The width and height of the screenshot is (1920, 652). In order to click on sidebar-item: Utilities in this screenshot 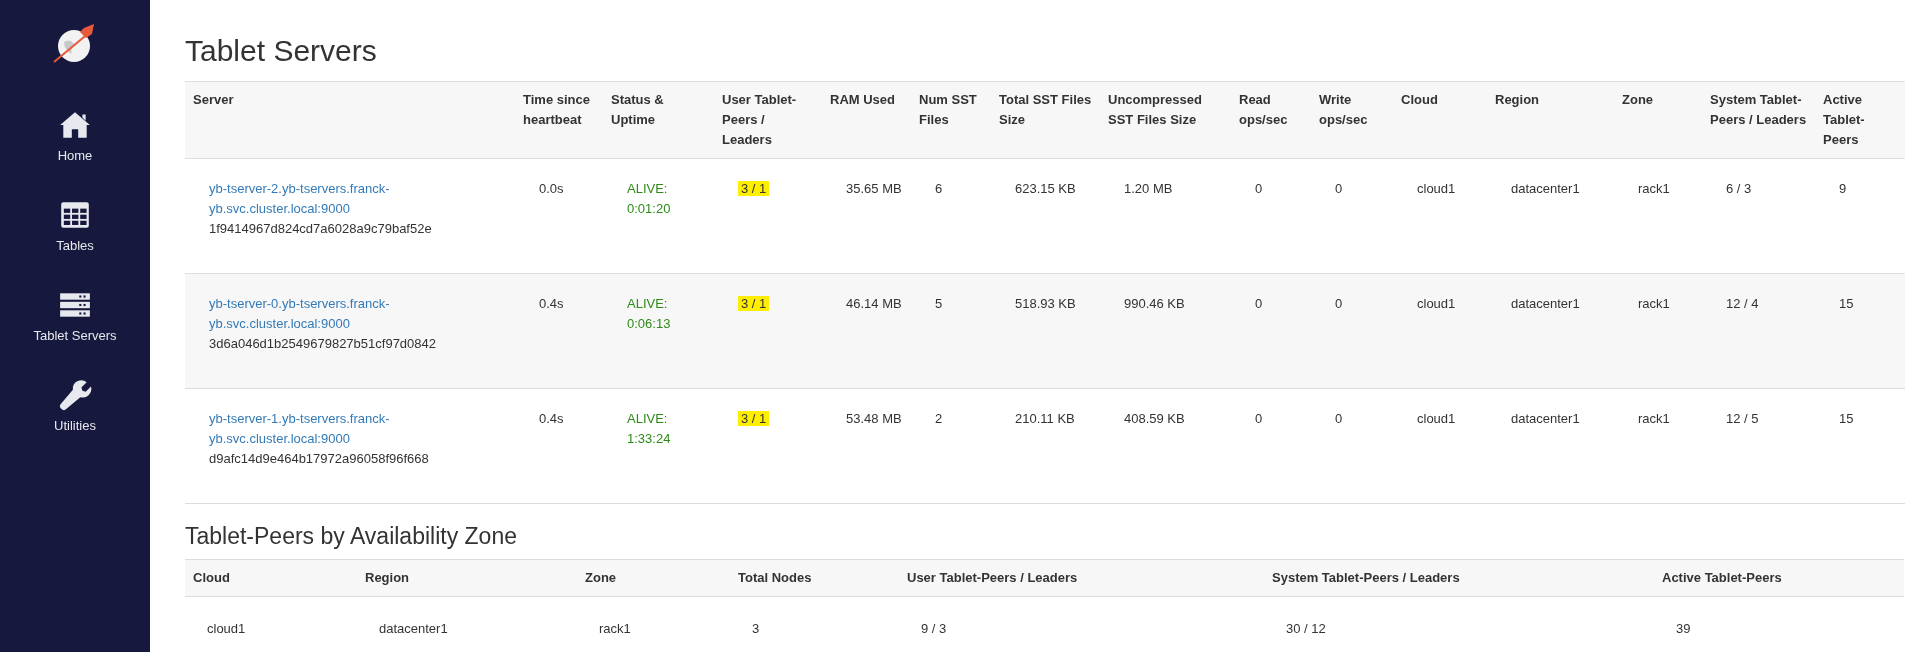, I will do `click(75, 406)`.